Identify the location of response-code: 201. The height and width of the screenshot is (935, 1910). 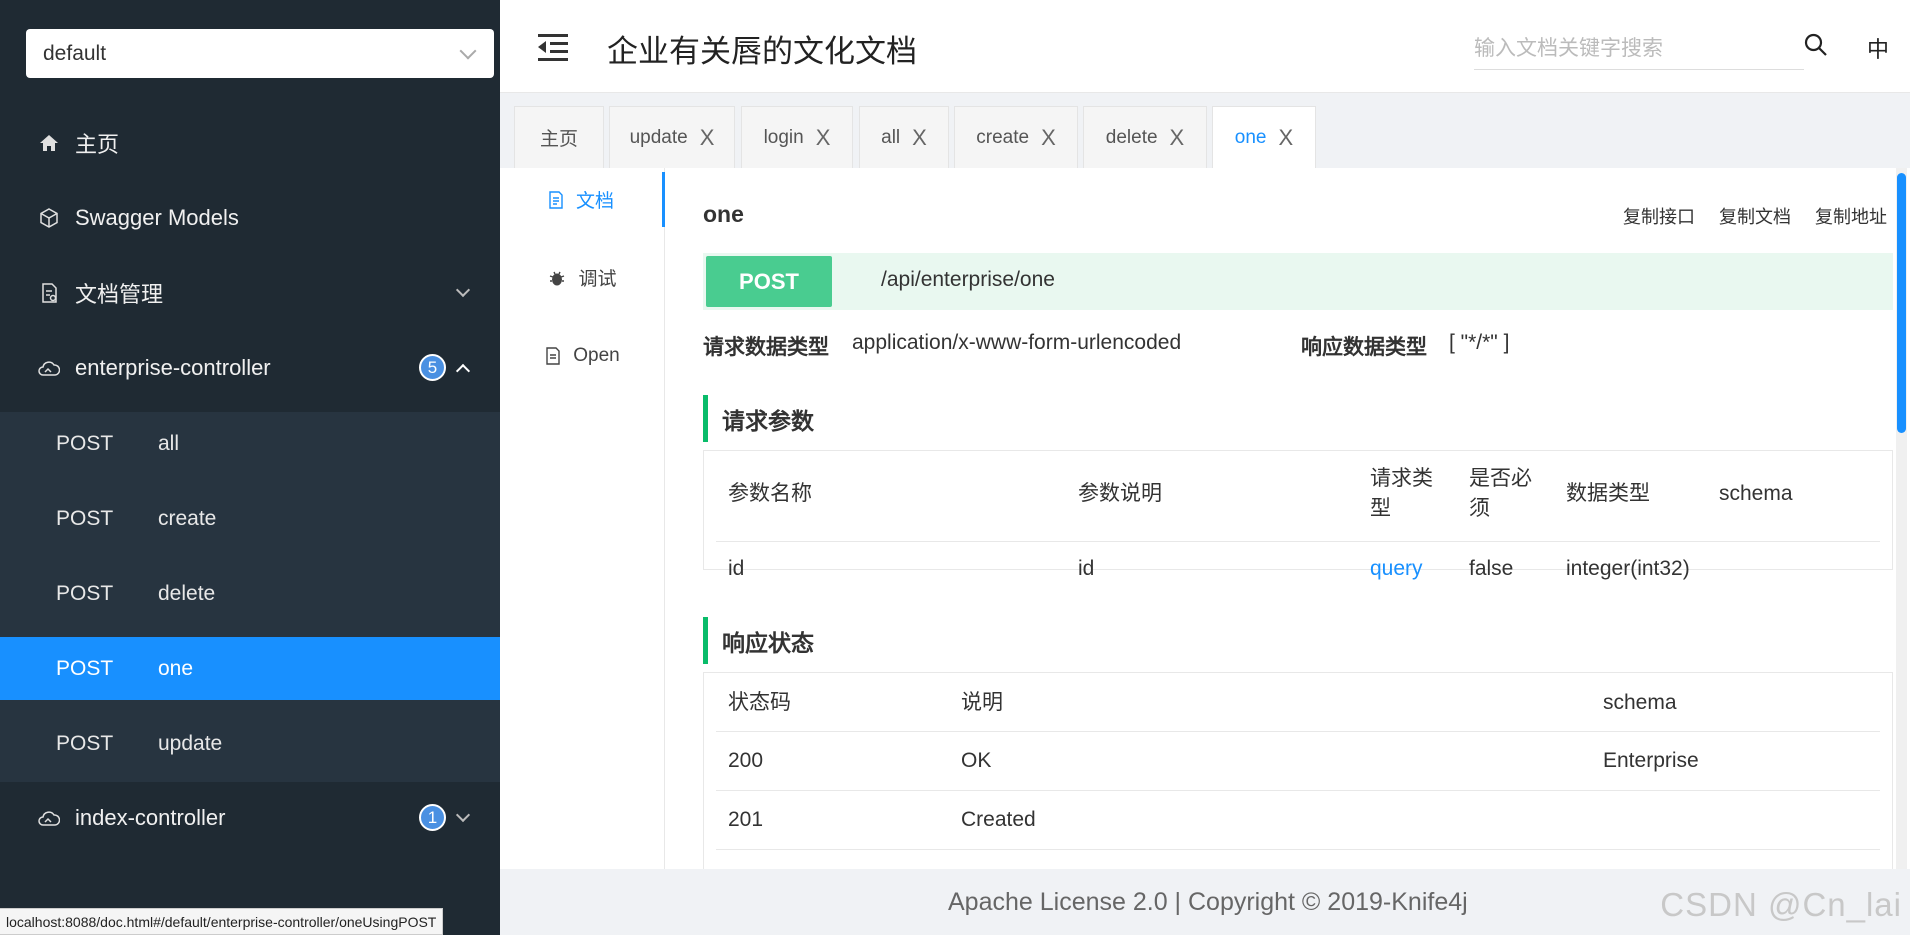
(746, 819).